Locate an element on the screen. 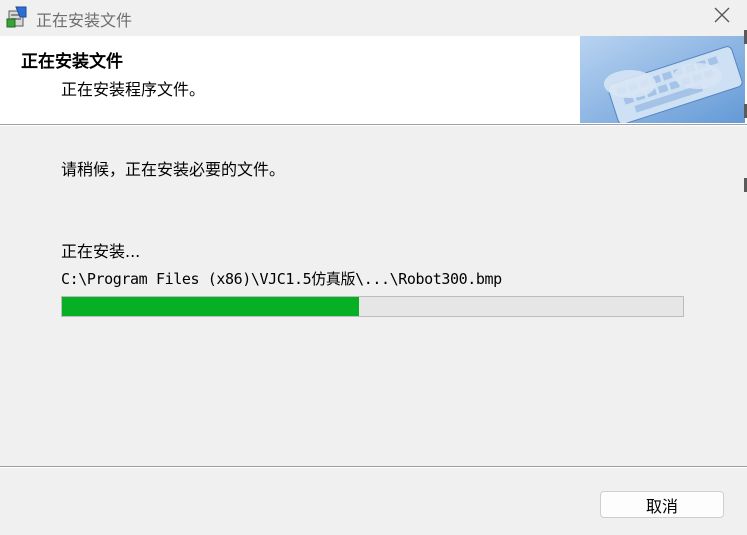  cancel-button: 取消 is located at coordinates (662, 504).